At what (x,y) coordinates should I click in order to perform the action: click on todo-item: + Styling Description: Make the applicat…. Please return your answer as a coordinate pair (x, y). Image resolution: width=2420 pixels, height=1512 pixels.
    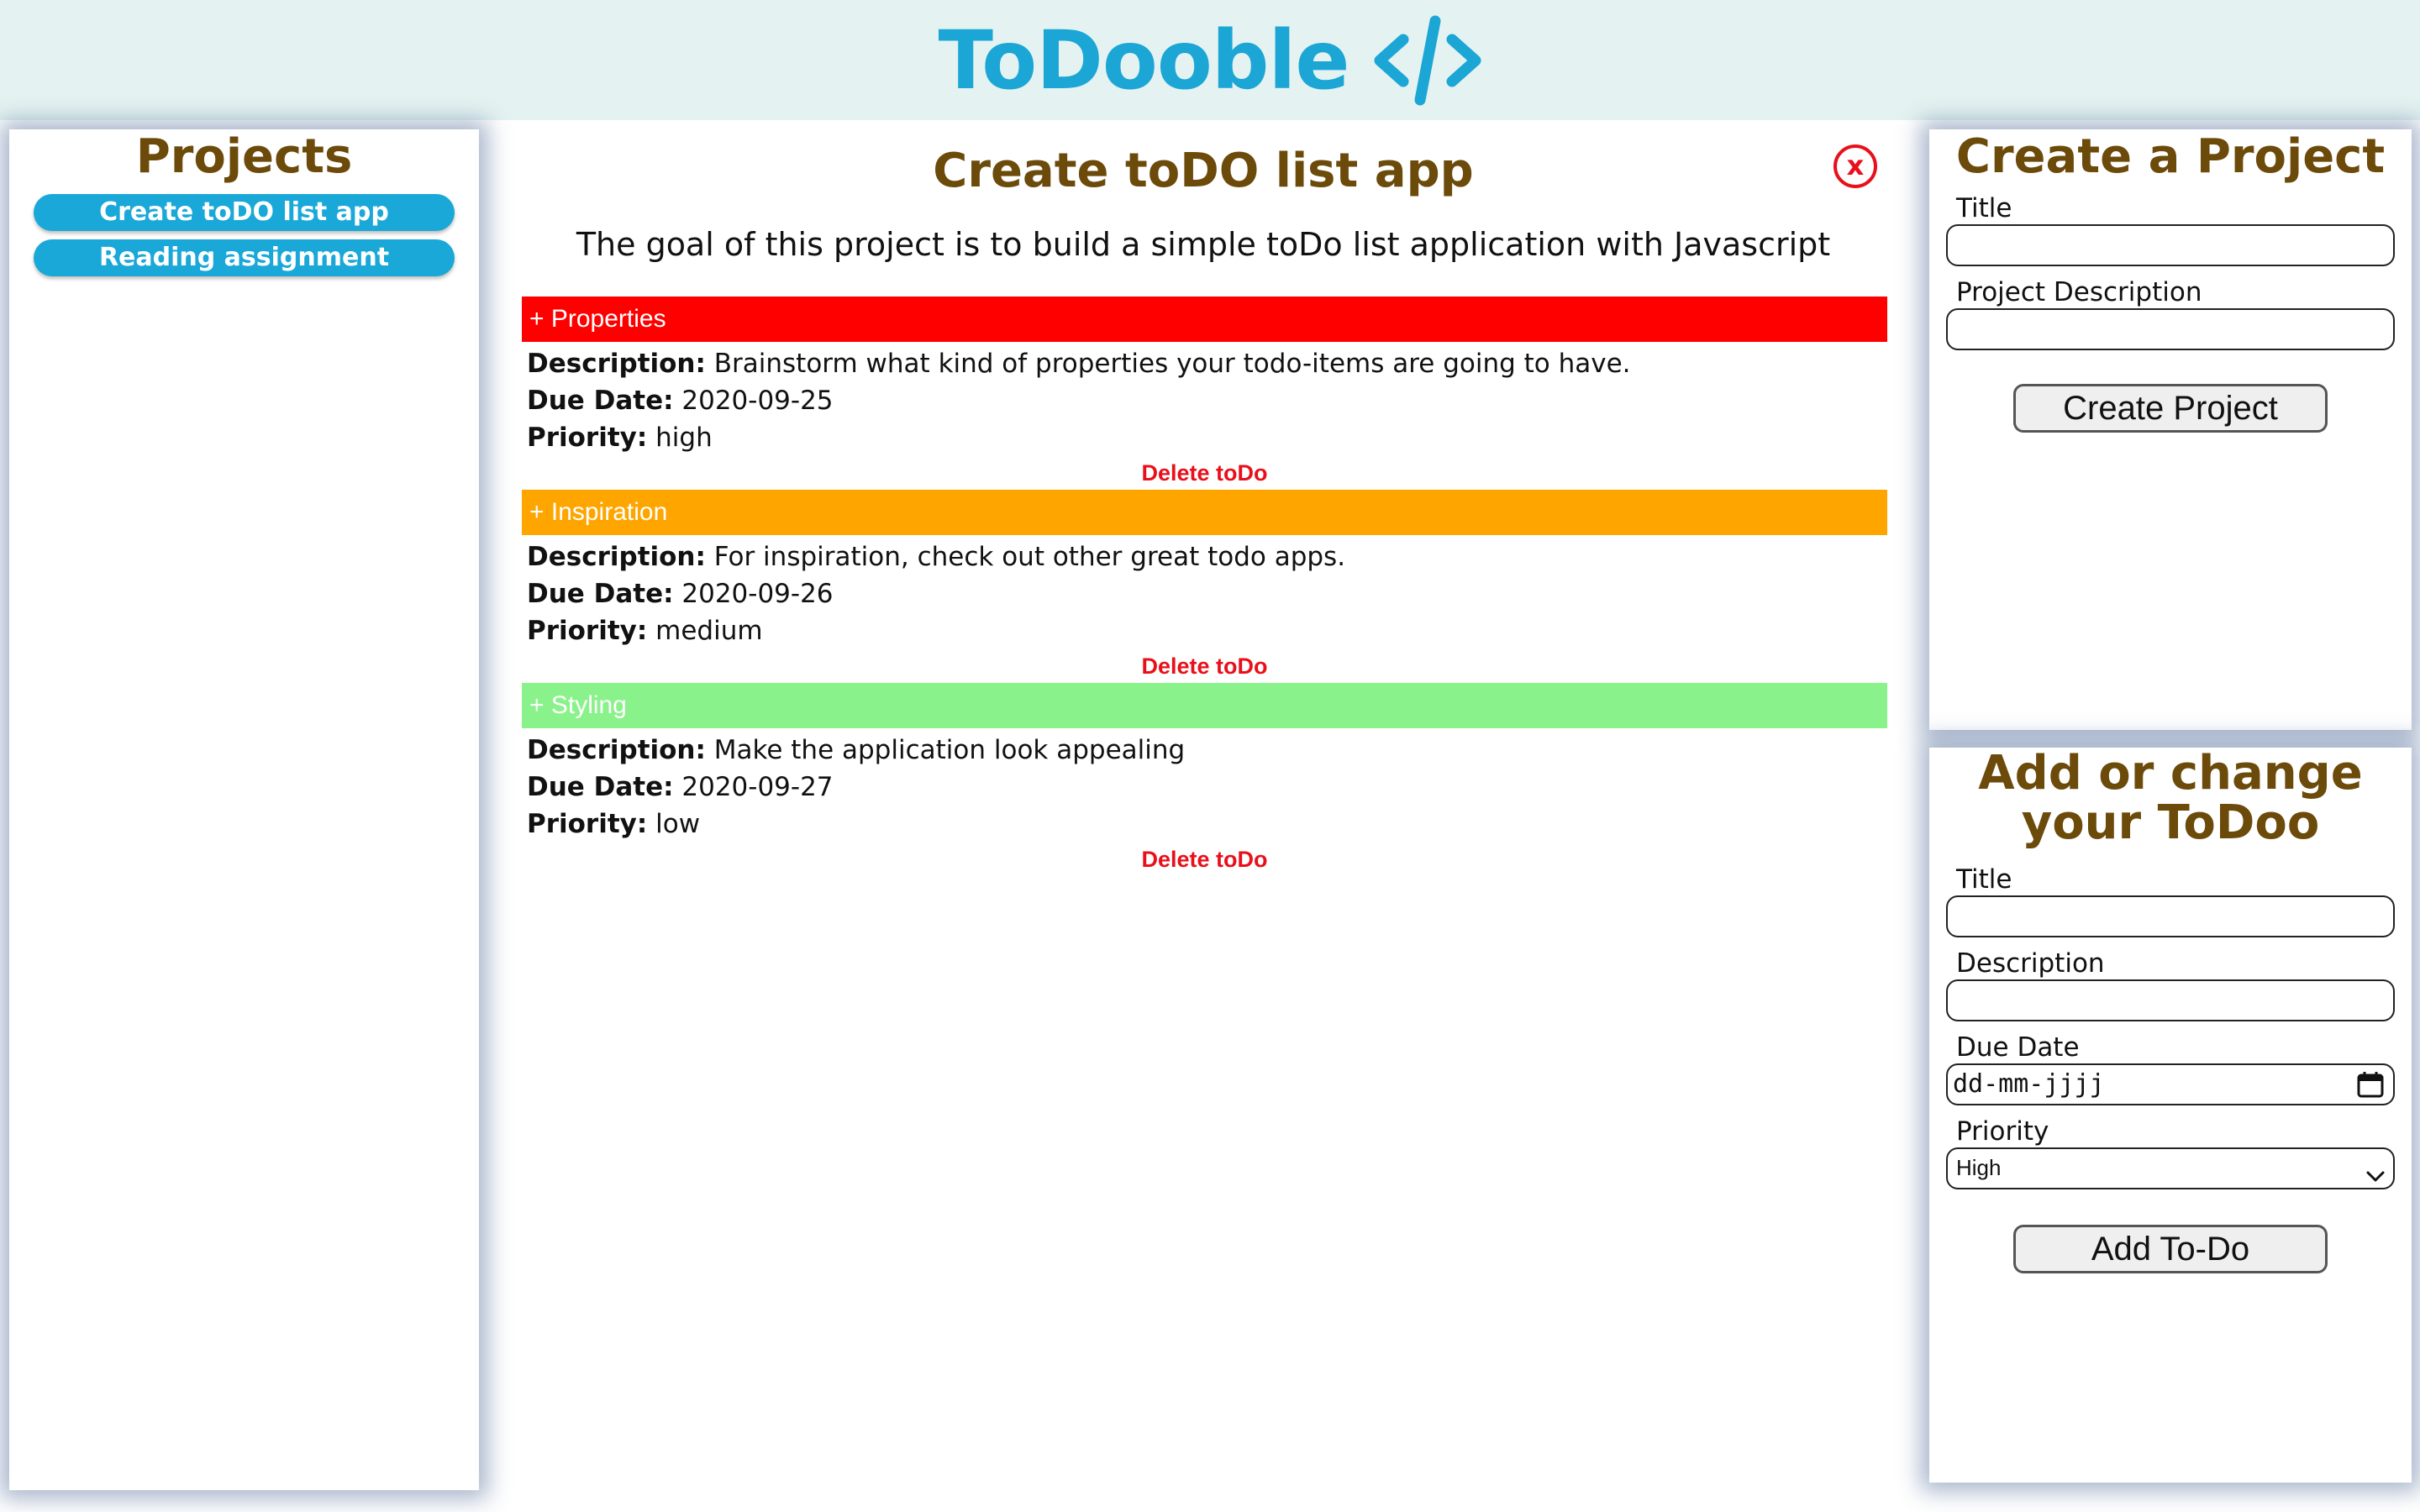
    Looking at the image, I should click on (1204, 779).